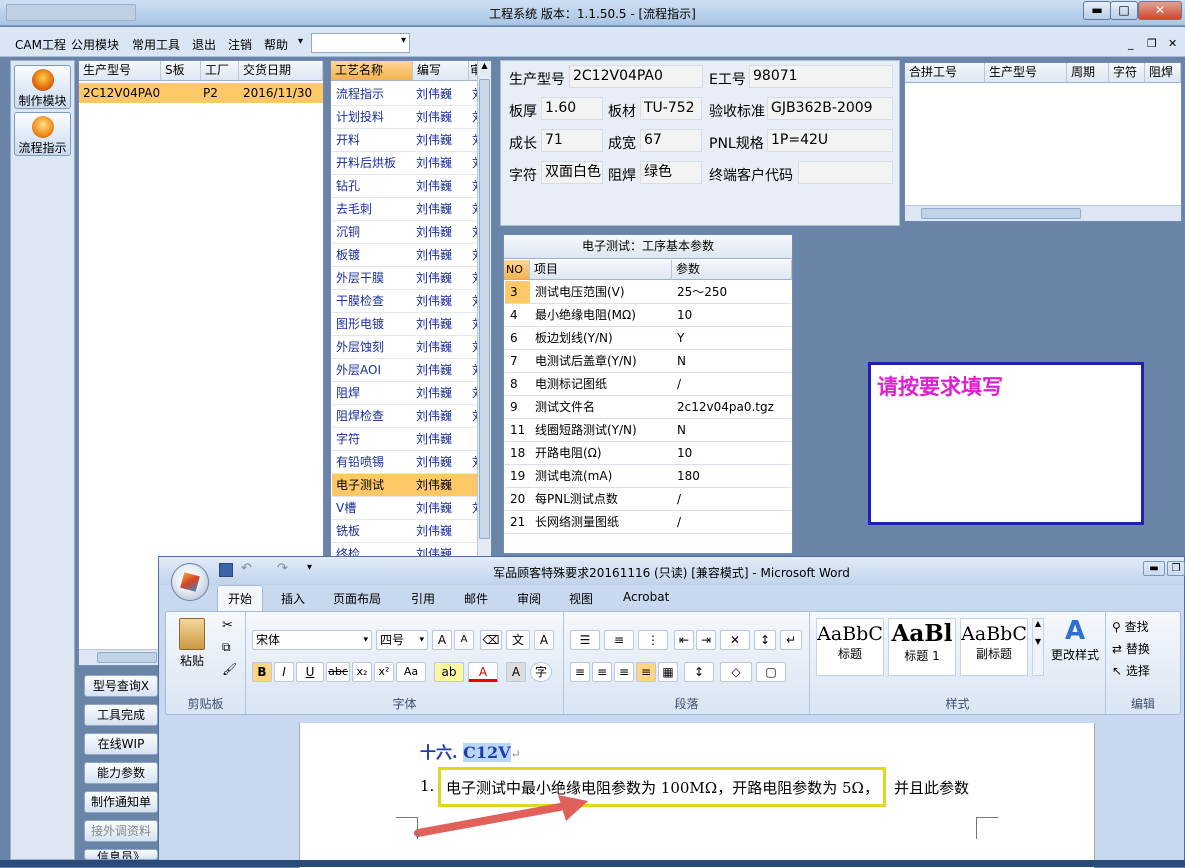  What do you see at coordinates (648, 292) in the screenshot?
I see `param-row: 3 测试电压范围(V) 25～250` at bounding box center [648, 292].